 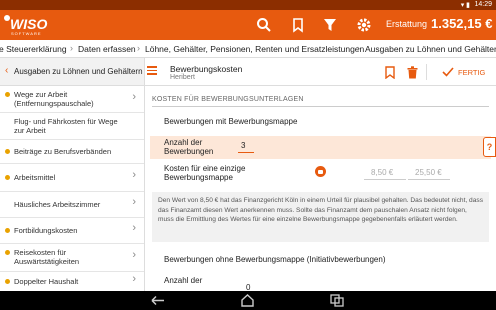 I want to click on with-folder-heading: Bewerbungen mit Bewerbungsmappe, so click(x=231, y=121).